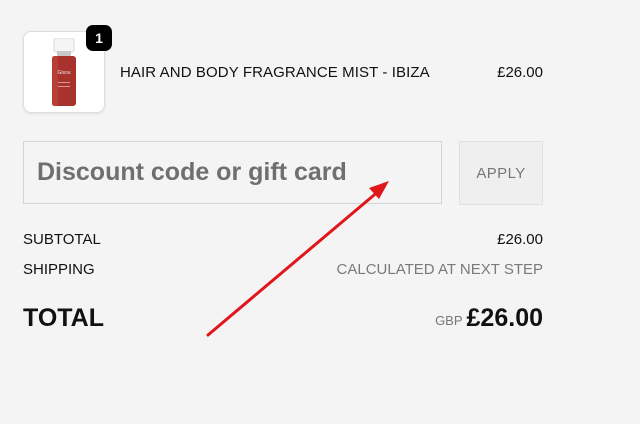 The image size is (640, 424). What do you see at coordinates (520, 72) in the screenshot?
I see `product-price: £26.00` at bounding box center [520, 72].